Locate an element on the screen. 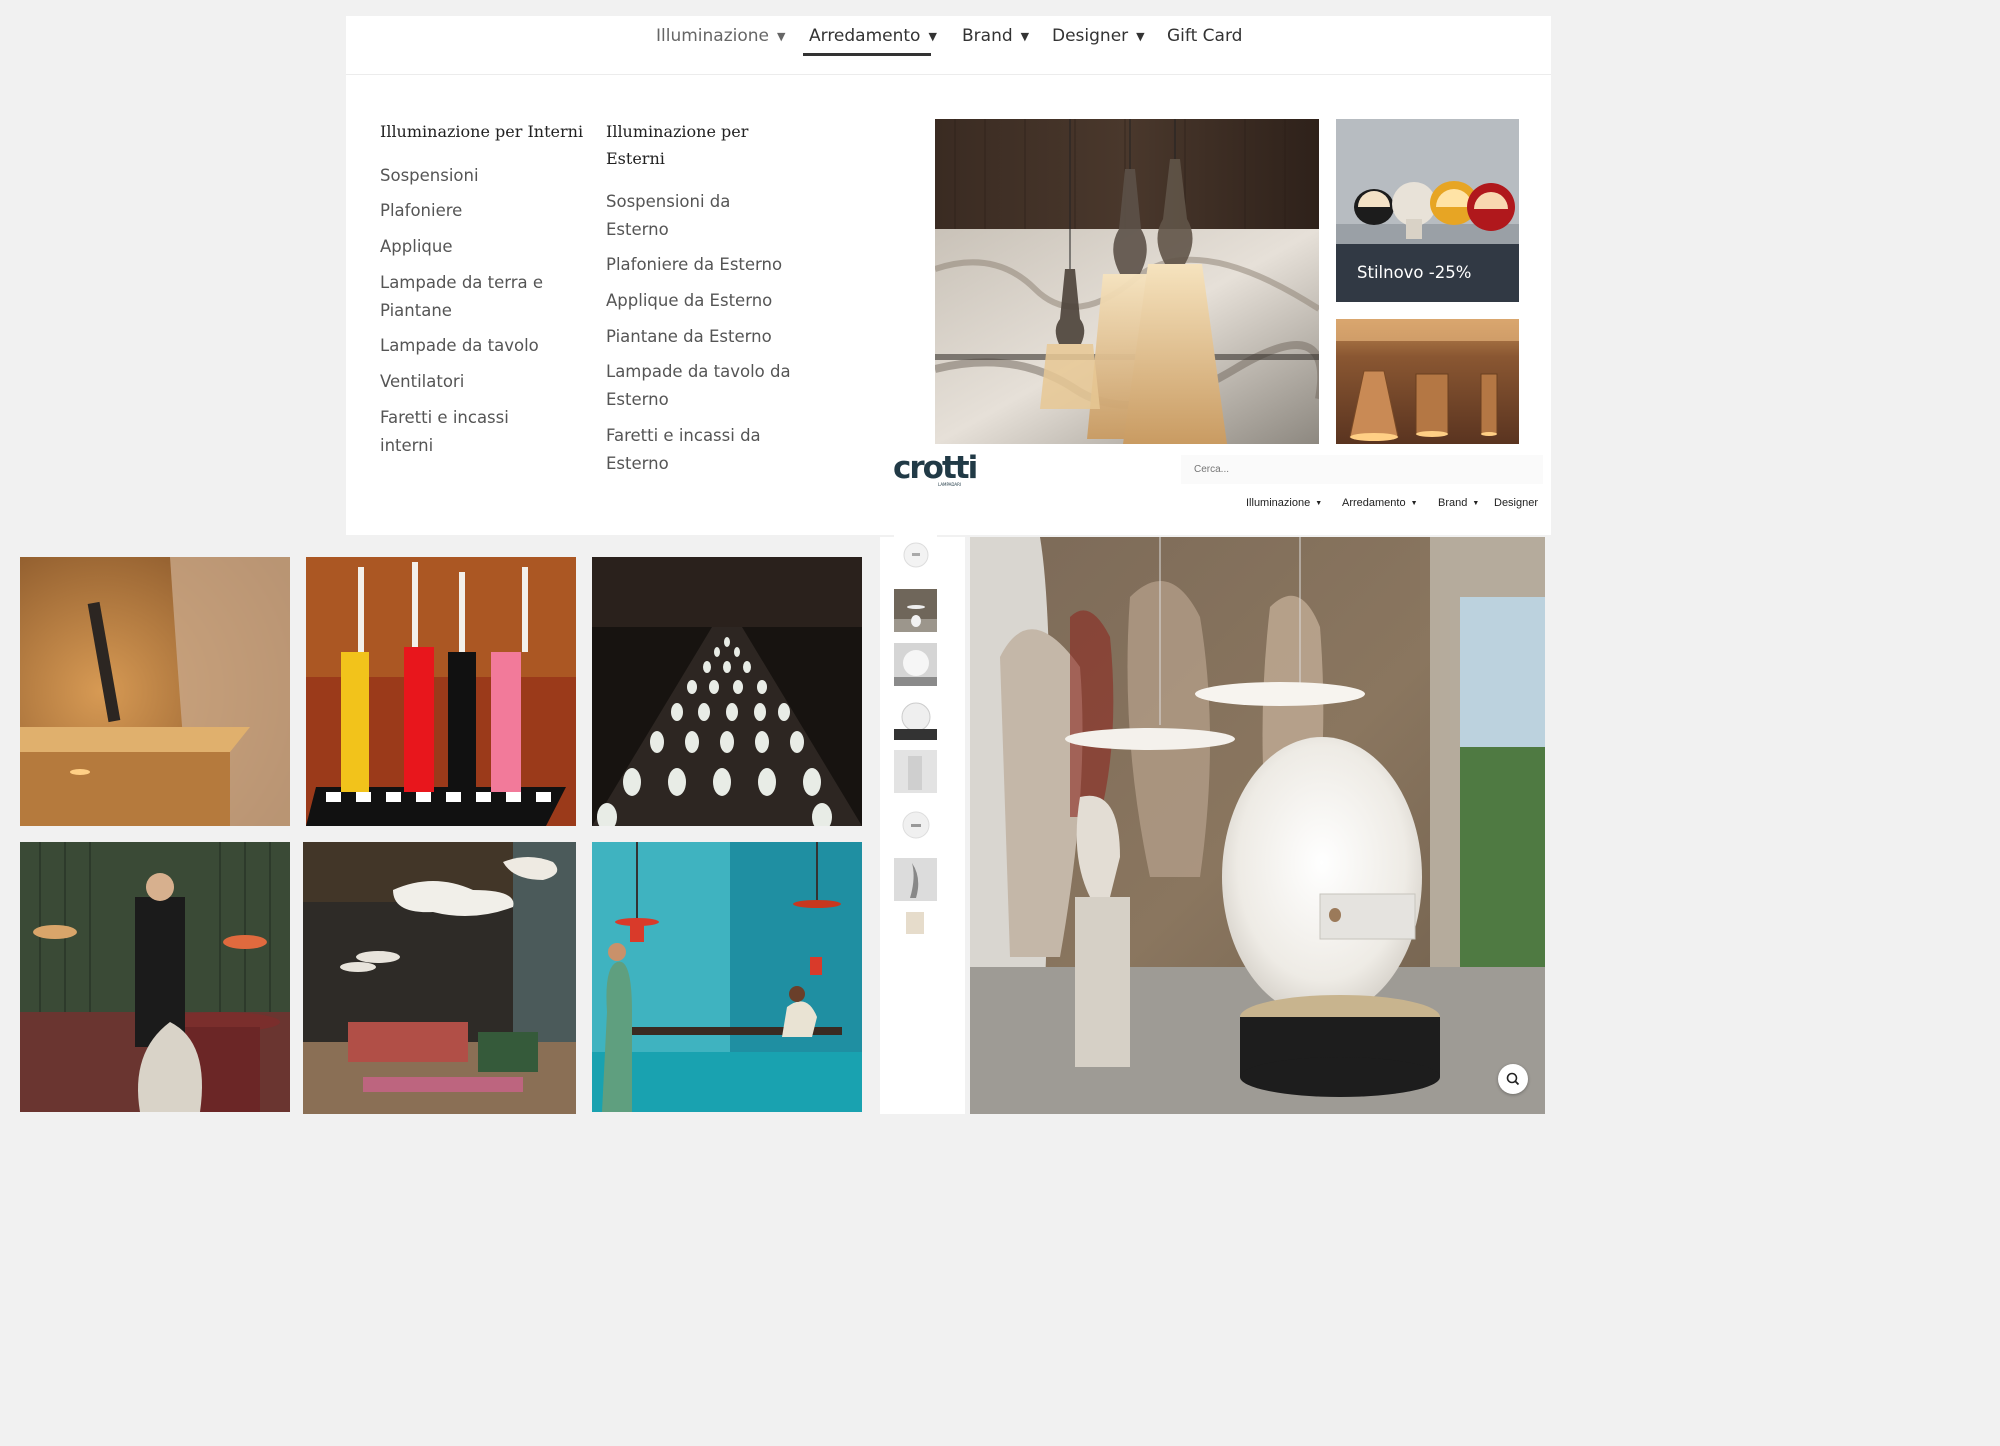 Image resolution: width=2000 pixels, height=1446 pixels. menu-link: Lampade da terra e is located at coordinates (461, 283).